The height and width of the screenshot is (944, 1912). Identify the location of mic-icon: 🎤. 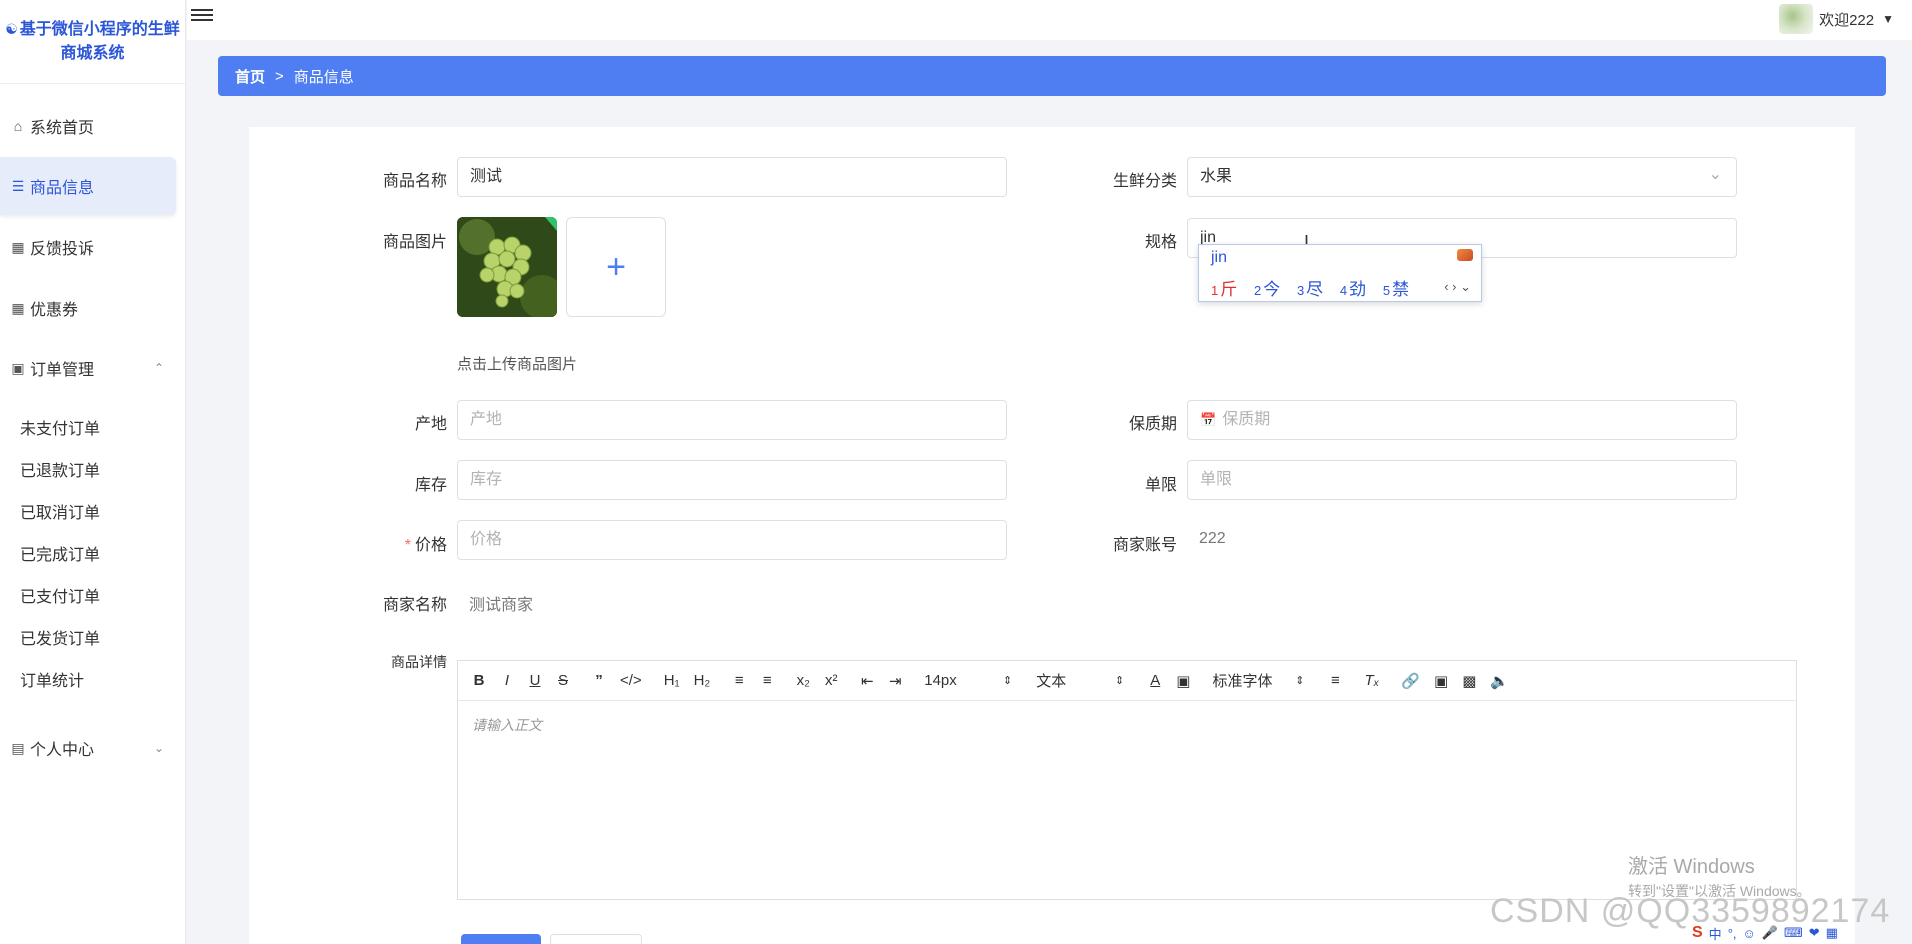
(1770, 933).